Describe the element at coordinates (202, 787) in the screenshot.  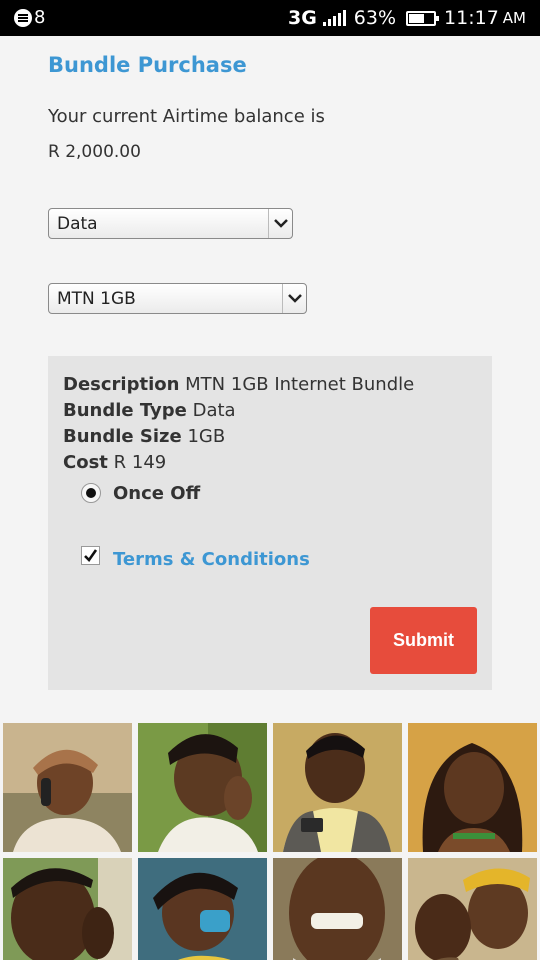
I see `photo-woman-smiling` at that location.